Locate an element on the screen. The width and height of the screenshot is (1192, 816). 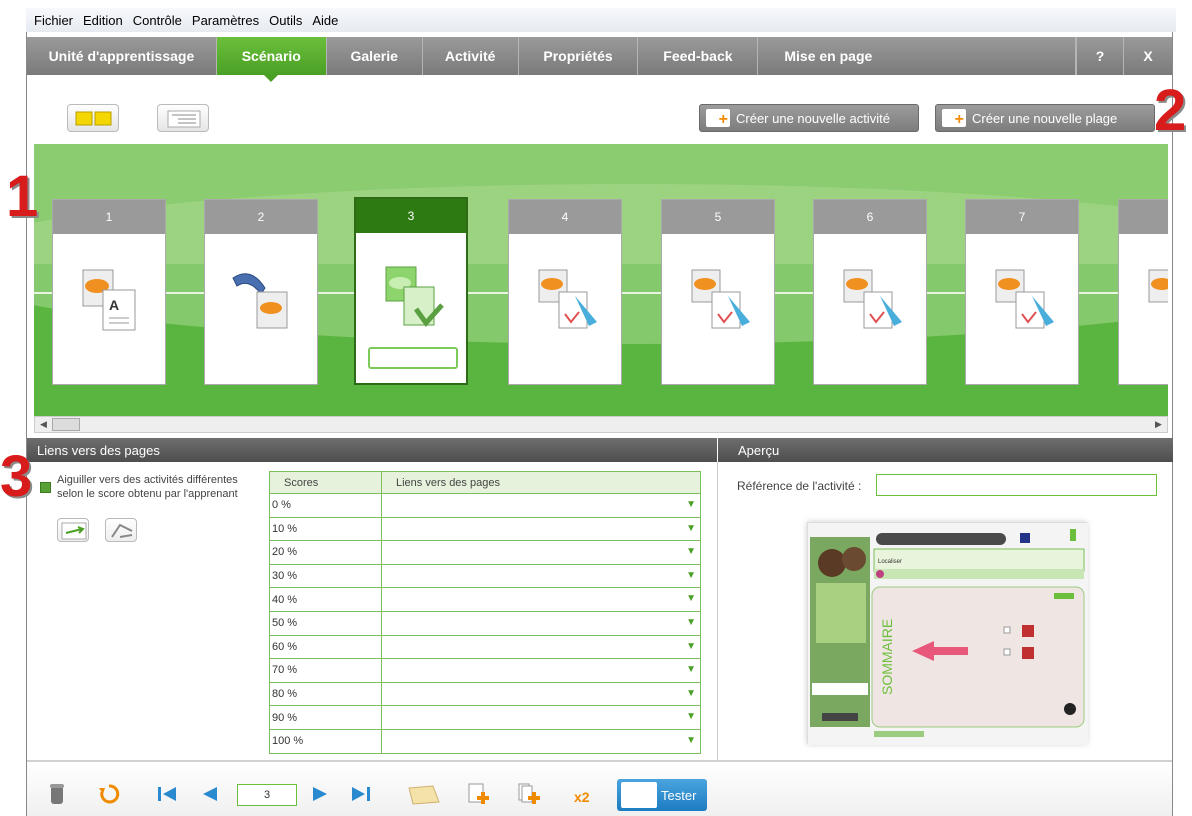
menu-parametres: Paramètres is located at coordinates (225, 20).